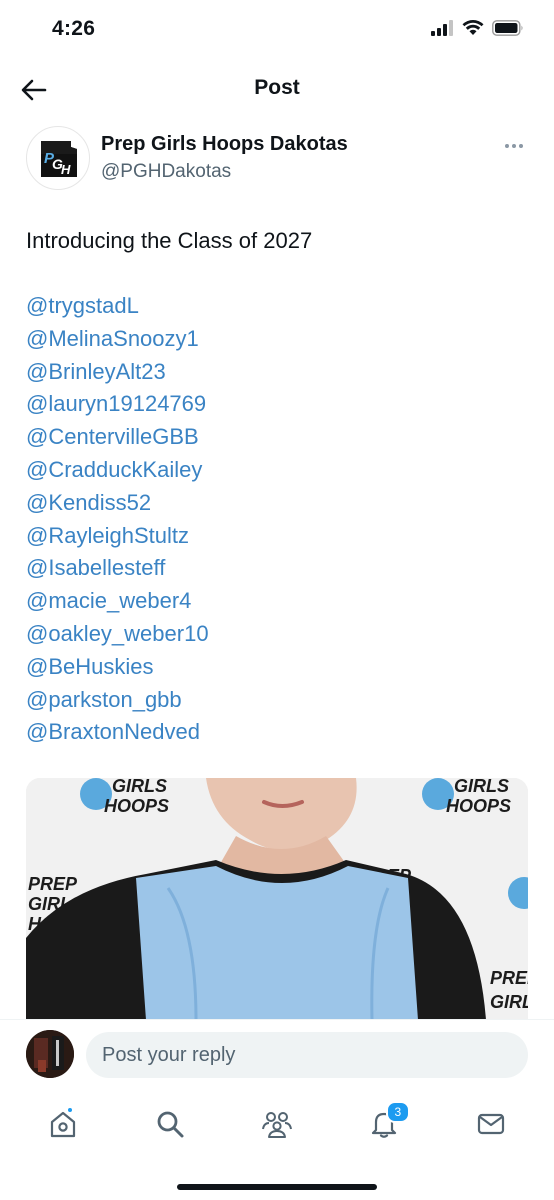  I want to click on bottom-nav: 3, so click(277, 1124).